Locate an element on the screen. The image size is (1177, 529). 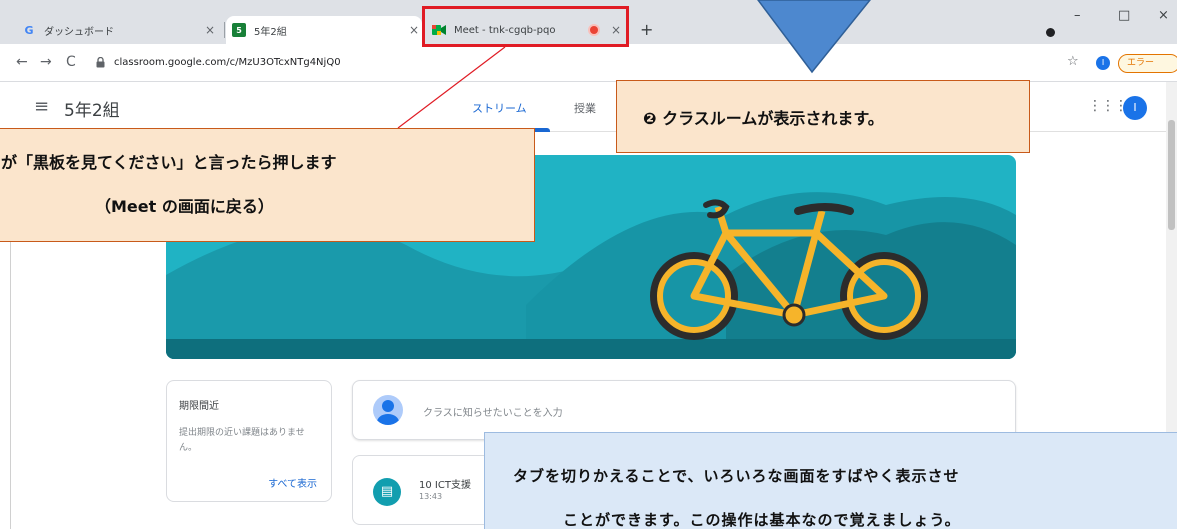
reload-icon: C is located at coordinates (71, 62).